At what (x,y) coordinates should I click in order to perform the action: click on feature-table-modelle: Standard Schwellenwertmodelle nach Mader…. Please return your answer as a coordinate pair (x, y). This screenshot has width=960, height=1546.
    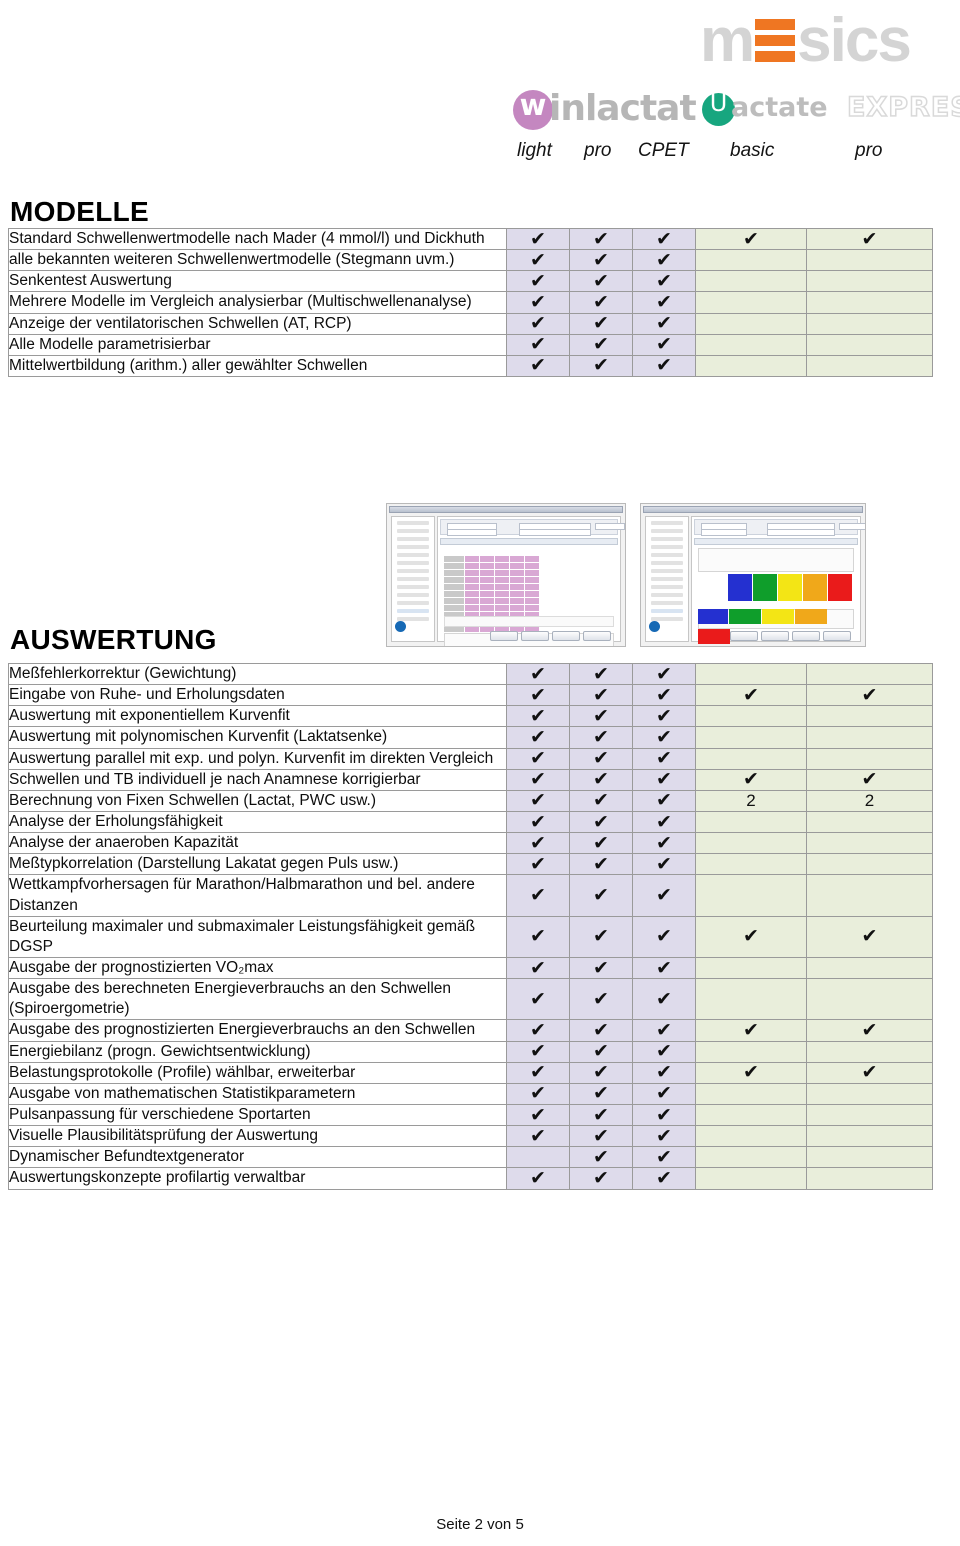
    Looking at the image, I should click on (470, 302).